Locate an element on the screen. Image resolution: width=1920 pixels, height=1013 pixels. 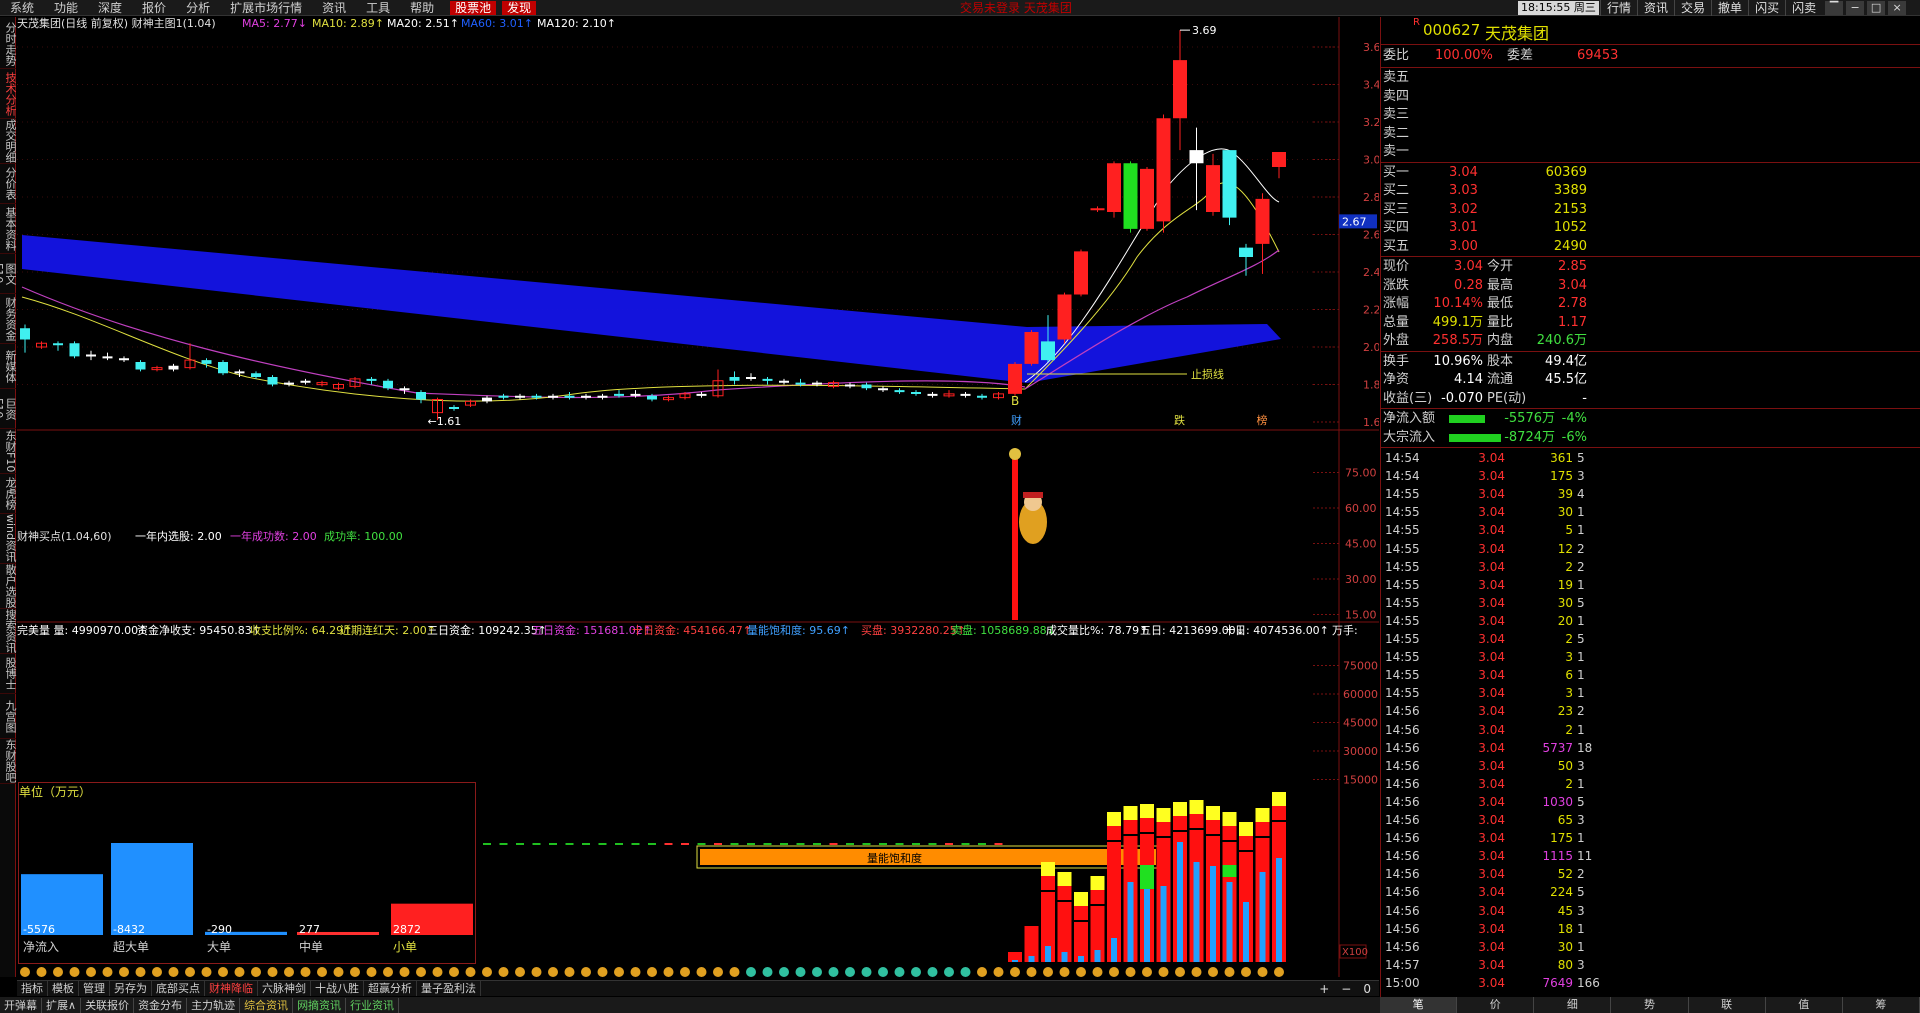
bottom-tab-1: 扩展∧ is located at coordinates (62, 1005).